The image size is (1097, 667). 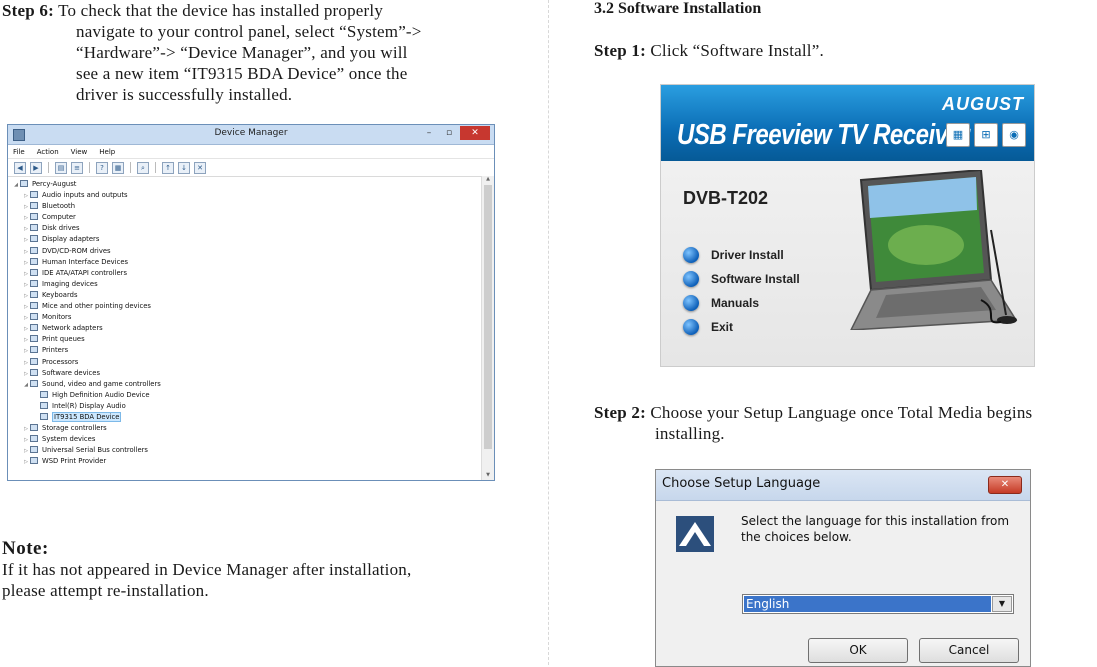 I want to click on chevron-down-icon: ▼, so click(x=1002, y=604).